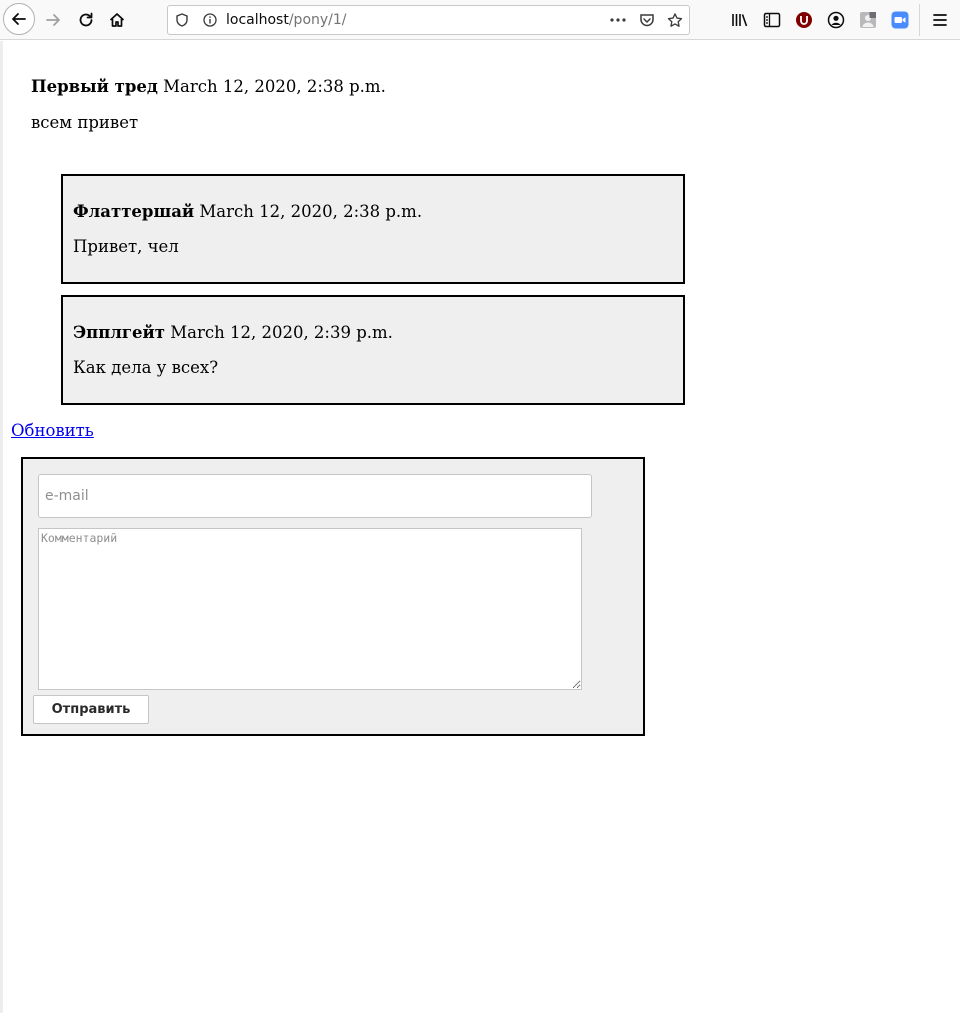 The image size is (960, 1013). What do you see at coordinates (940, 20) in the screenshot?
I see `menu-icon` at bounding box center [940, 20].